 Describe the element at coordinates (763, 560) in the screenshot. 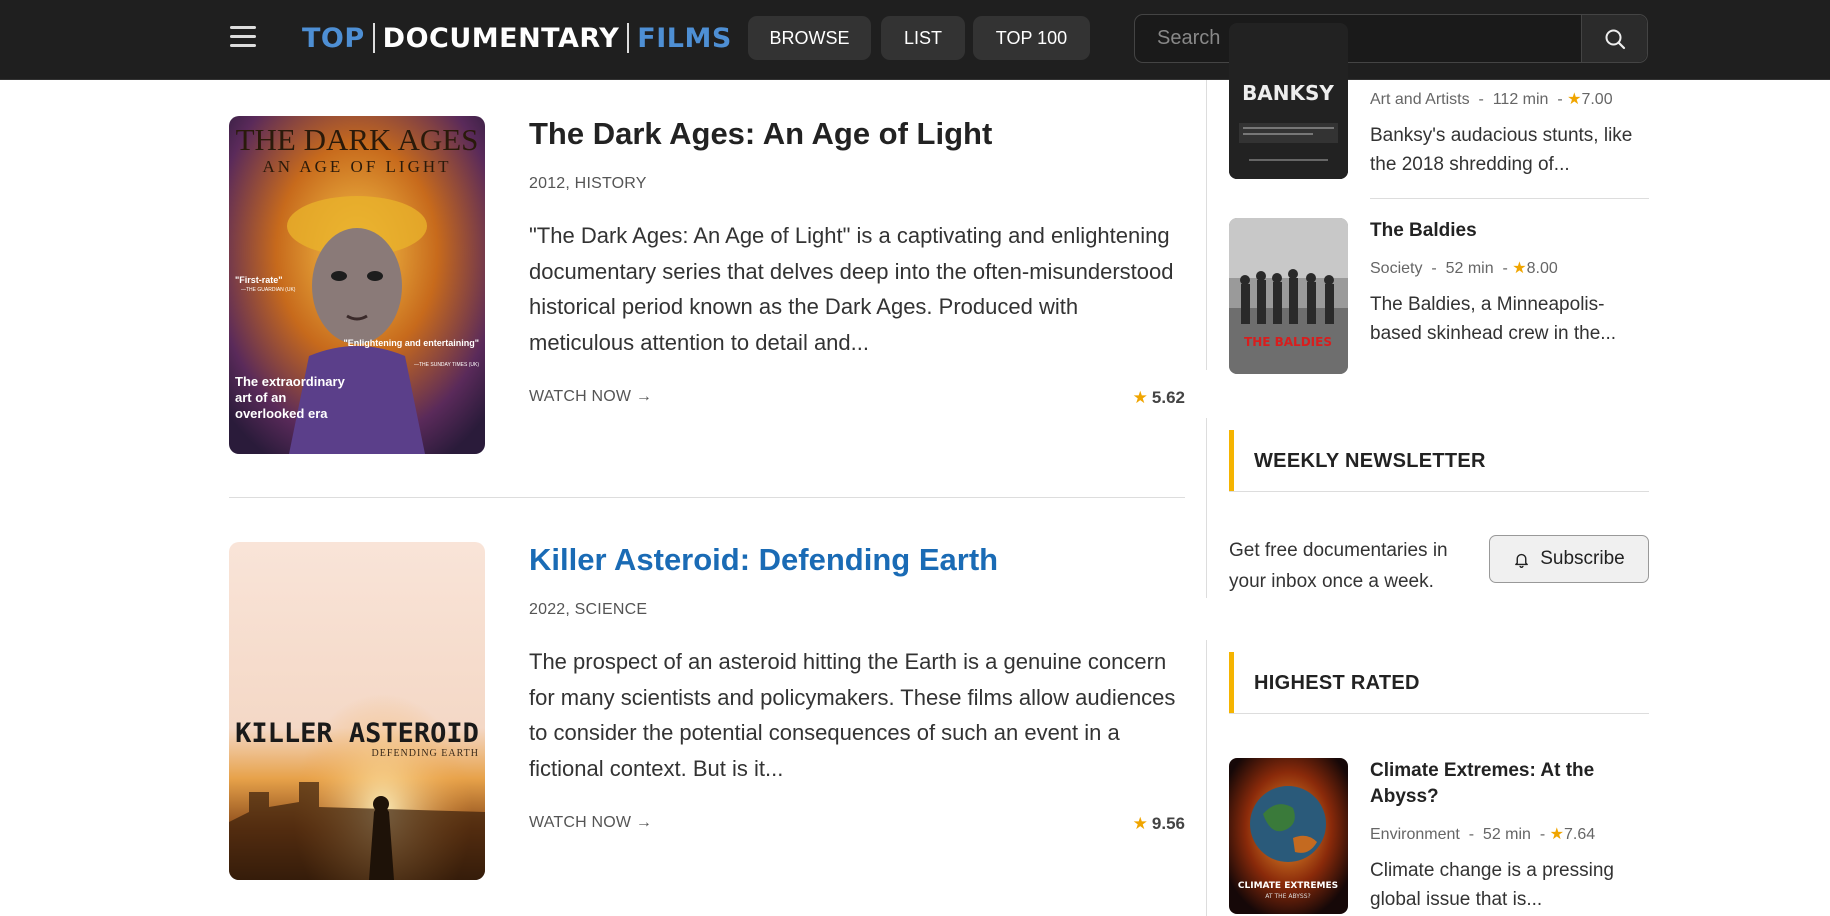

I see `article-title: Killer Asteroid: Defending Earth` at that location.